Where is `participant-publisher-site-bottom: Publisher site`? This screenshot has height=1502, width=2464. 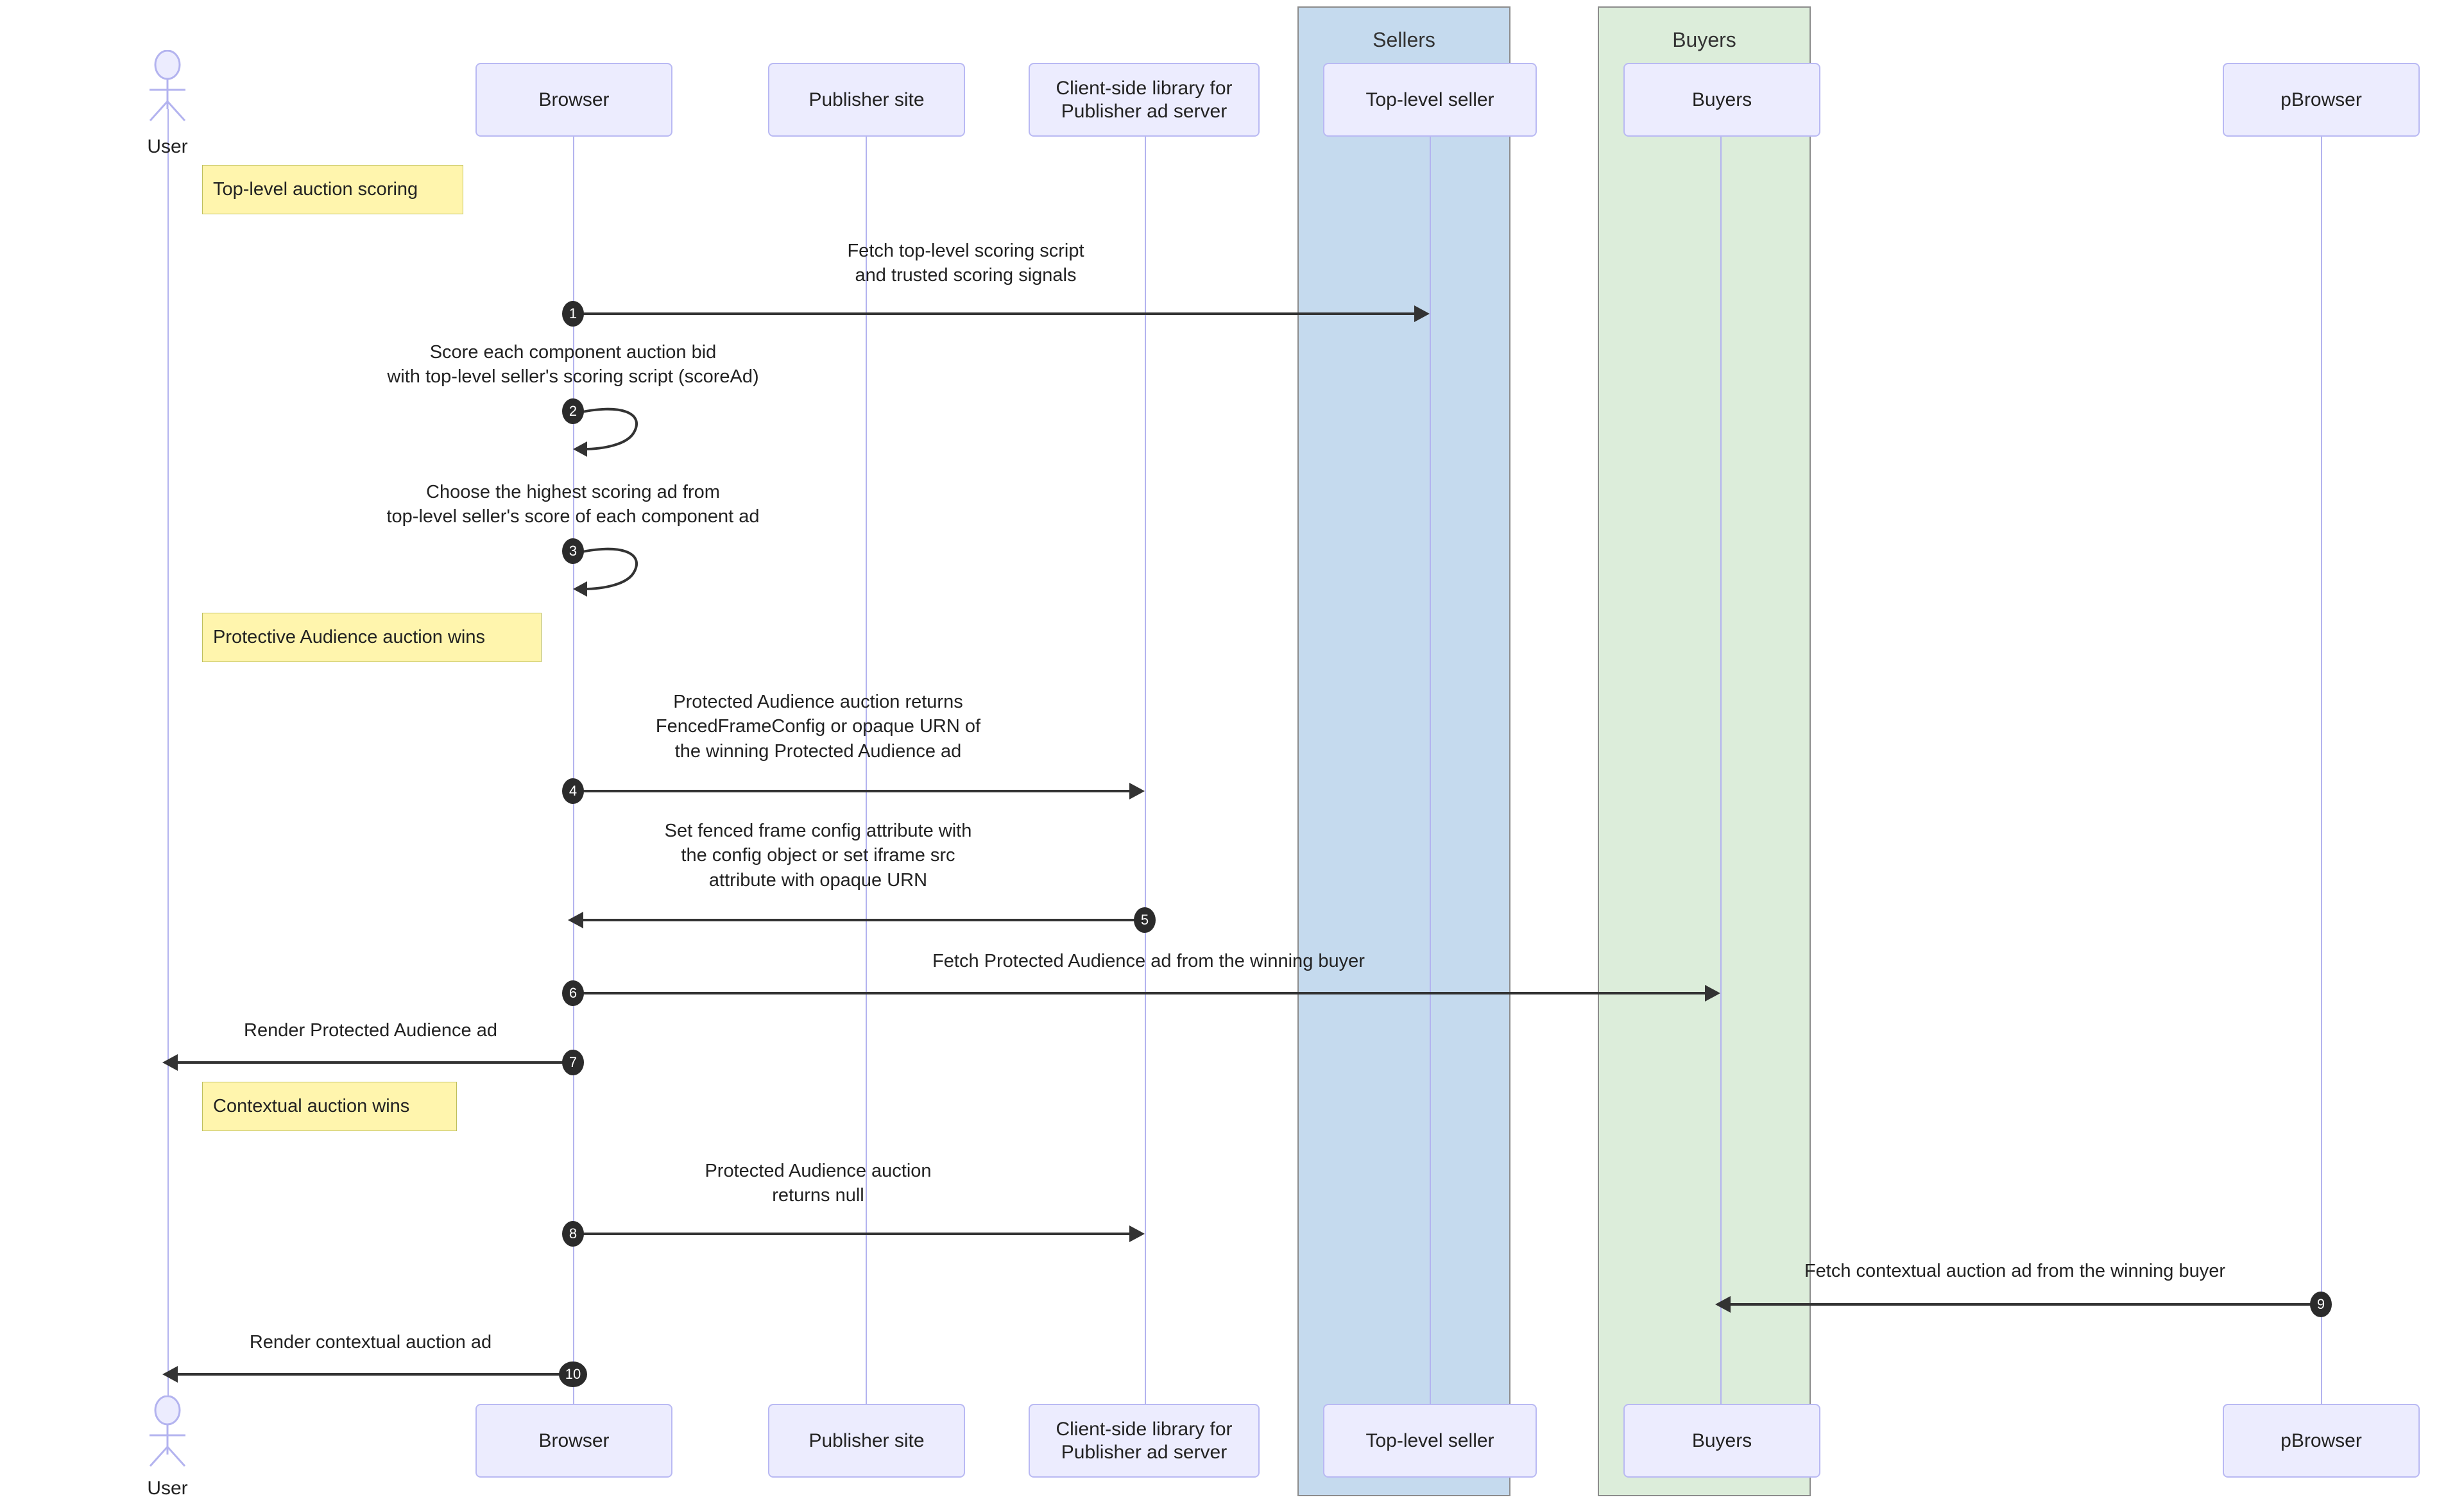
participant-publisher-site-bottom: Publisher site is located at coordinates (867, 1441).